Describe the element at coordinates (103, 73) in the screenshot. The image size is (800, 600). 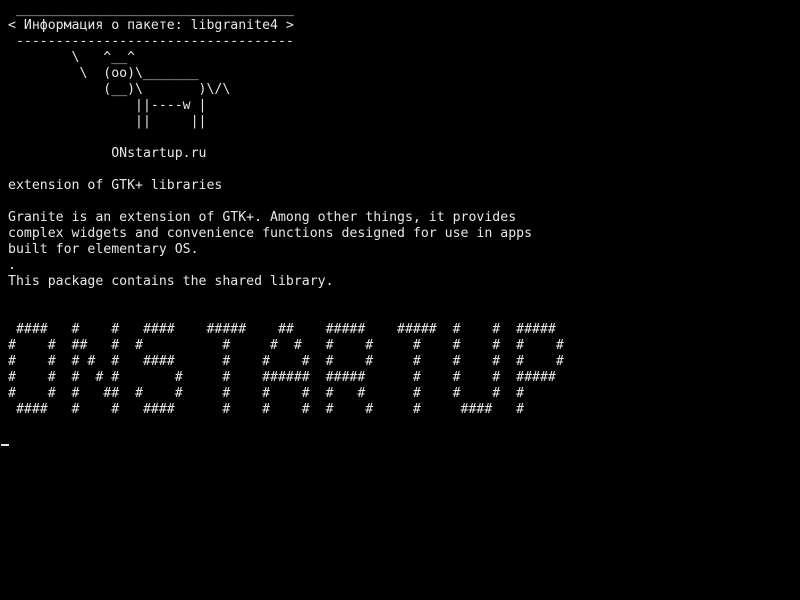
I see `cow-art-line: \ (oo)\_______` at that location.